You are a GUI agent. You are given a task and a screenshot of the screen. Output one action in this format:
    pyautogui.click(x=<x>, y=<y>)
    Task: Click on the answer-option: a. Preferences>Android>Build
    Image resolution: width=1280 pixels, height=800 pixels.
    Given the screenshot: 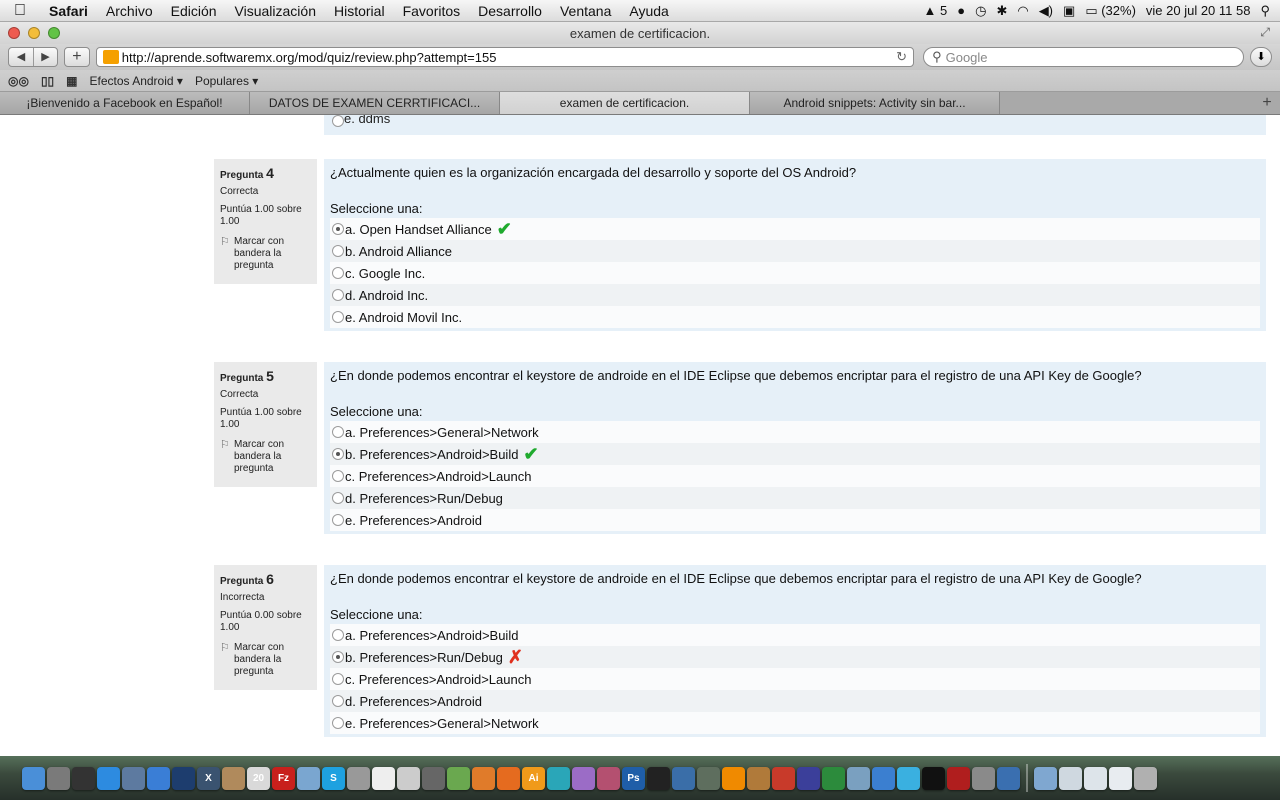 What is the action you would take?
    pyautogui.click(x=795, y=635)
    